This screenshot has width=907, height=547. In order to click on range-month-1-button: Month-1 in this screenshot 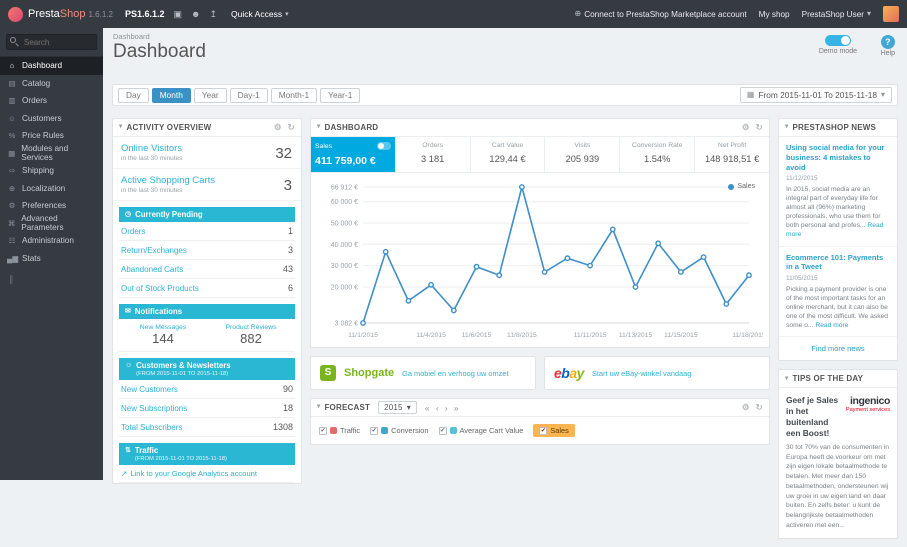, I will do `click(294, 95)`.